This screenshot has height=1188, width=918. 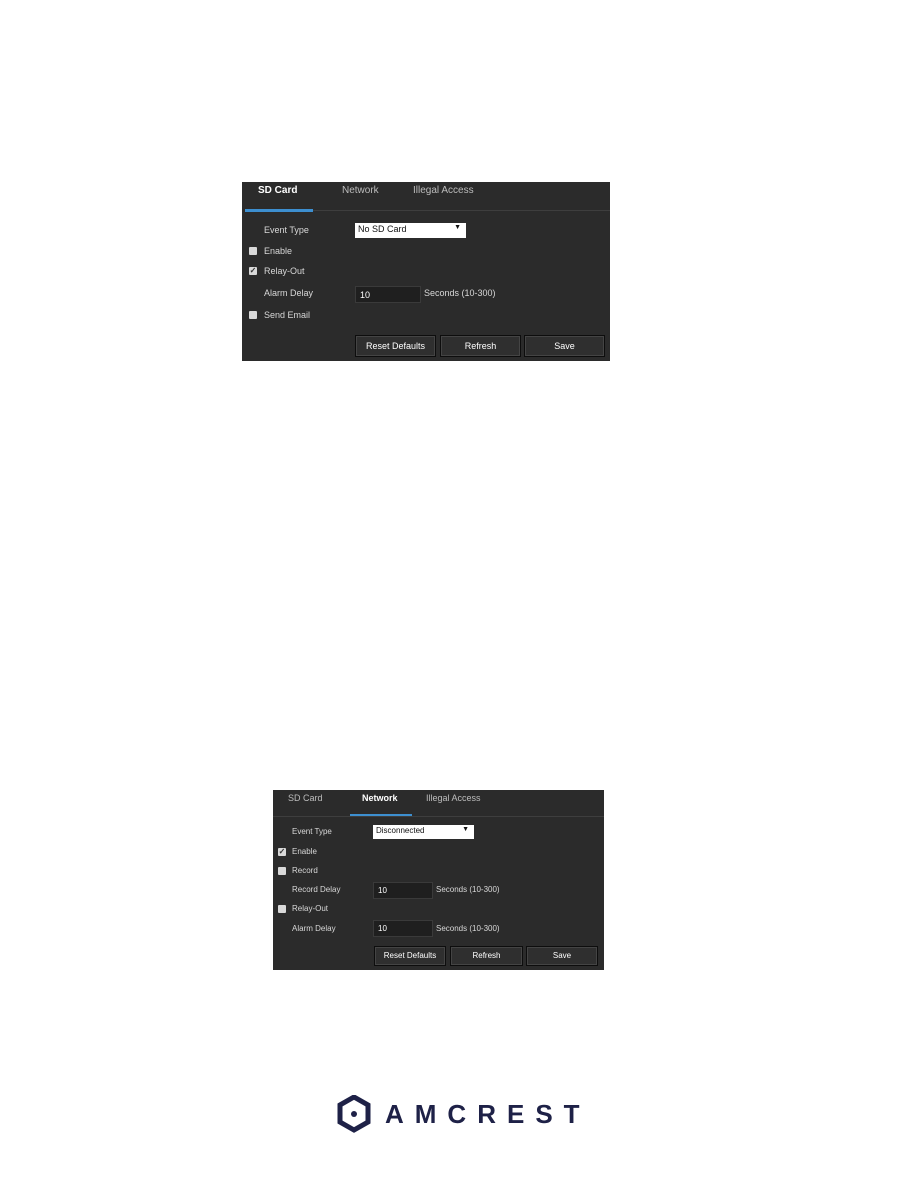 What do you see at coordinates (253, 271) in the screenshot?
I see `relay-out-checkbox: ✓` at bounding box center [253, 271].